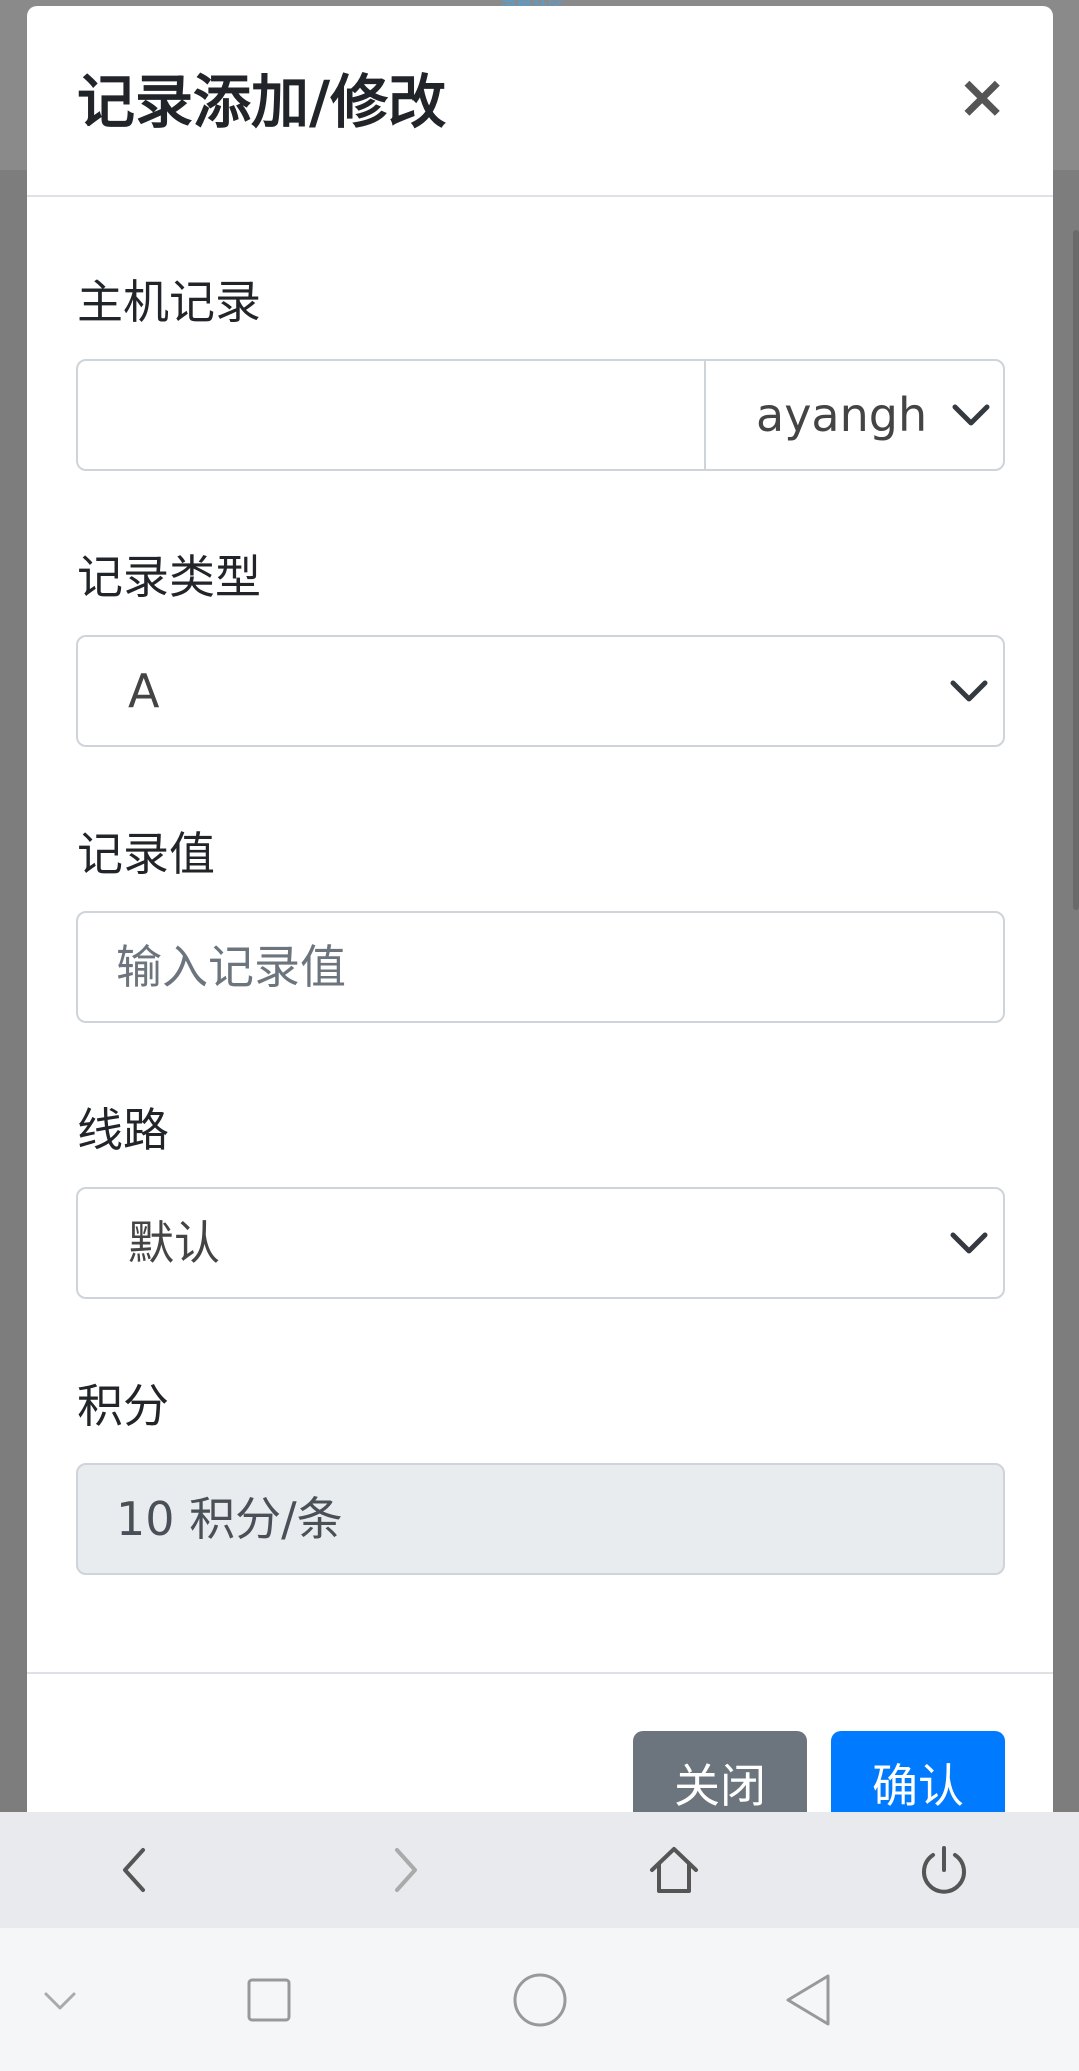 Image resolution: width=1079 pixels, height=2071 pixels. Describe the element at coordinates (1076, 570) in the screenshot. I see `backdrop-scrollbar` at that location.